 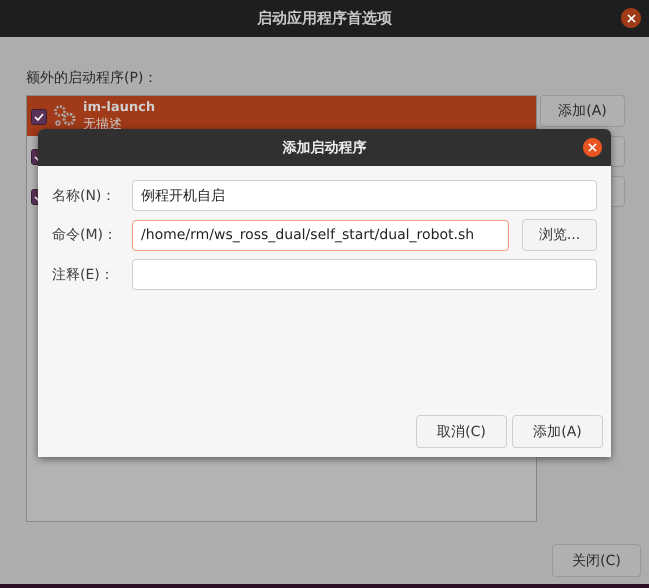 I want to click on field-label: 命令(M)：, so click(x=85, y=235).